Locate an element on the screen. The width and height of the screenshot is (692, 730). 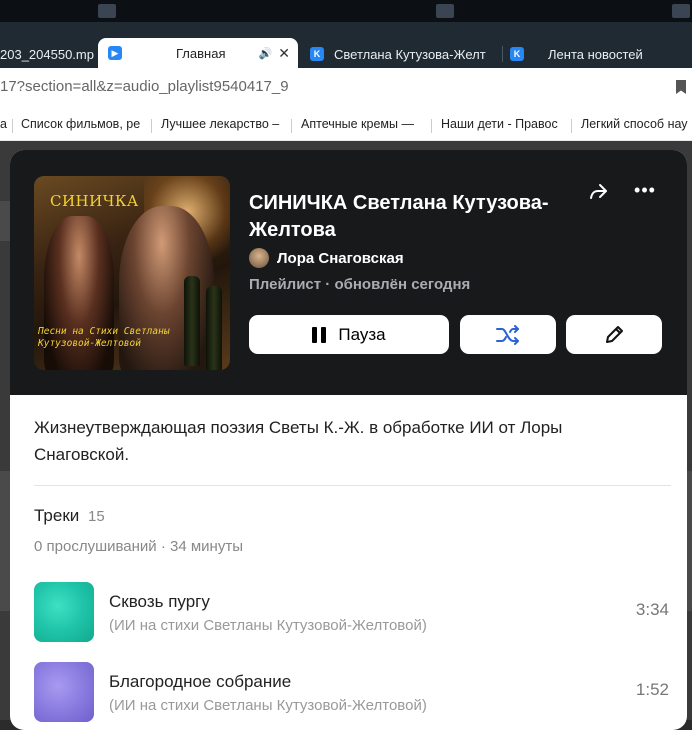
tab-vk-profile: K Светлана Кутузова-Желт is located at coordinates (405, 54).